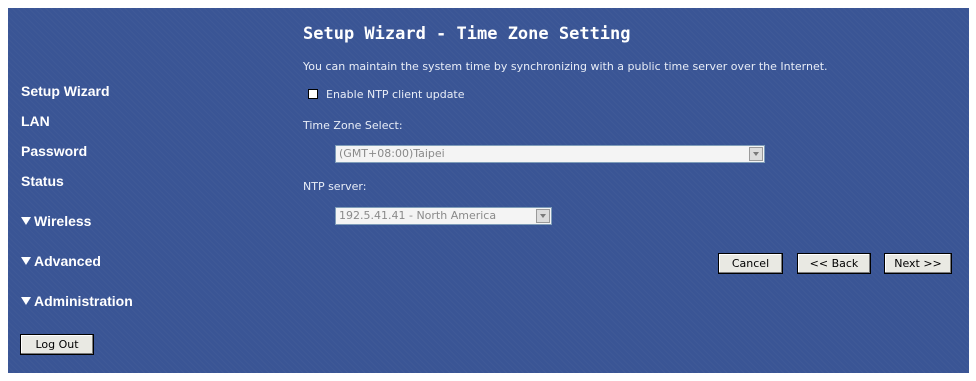 Image resolution: width=976 pixels, height=381 pixels. What do you see at coordinates (42, 181) in the screenshot?
I see `sidebar-item-status: Status` at bounding box center [42, 181].